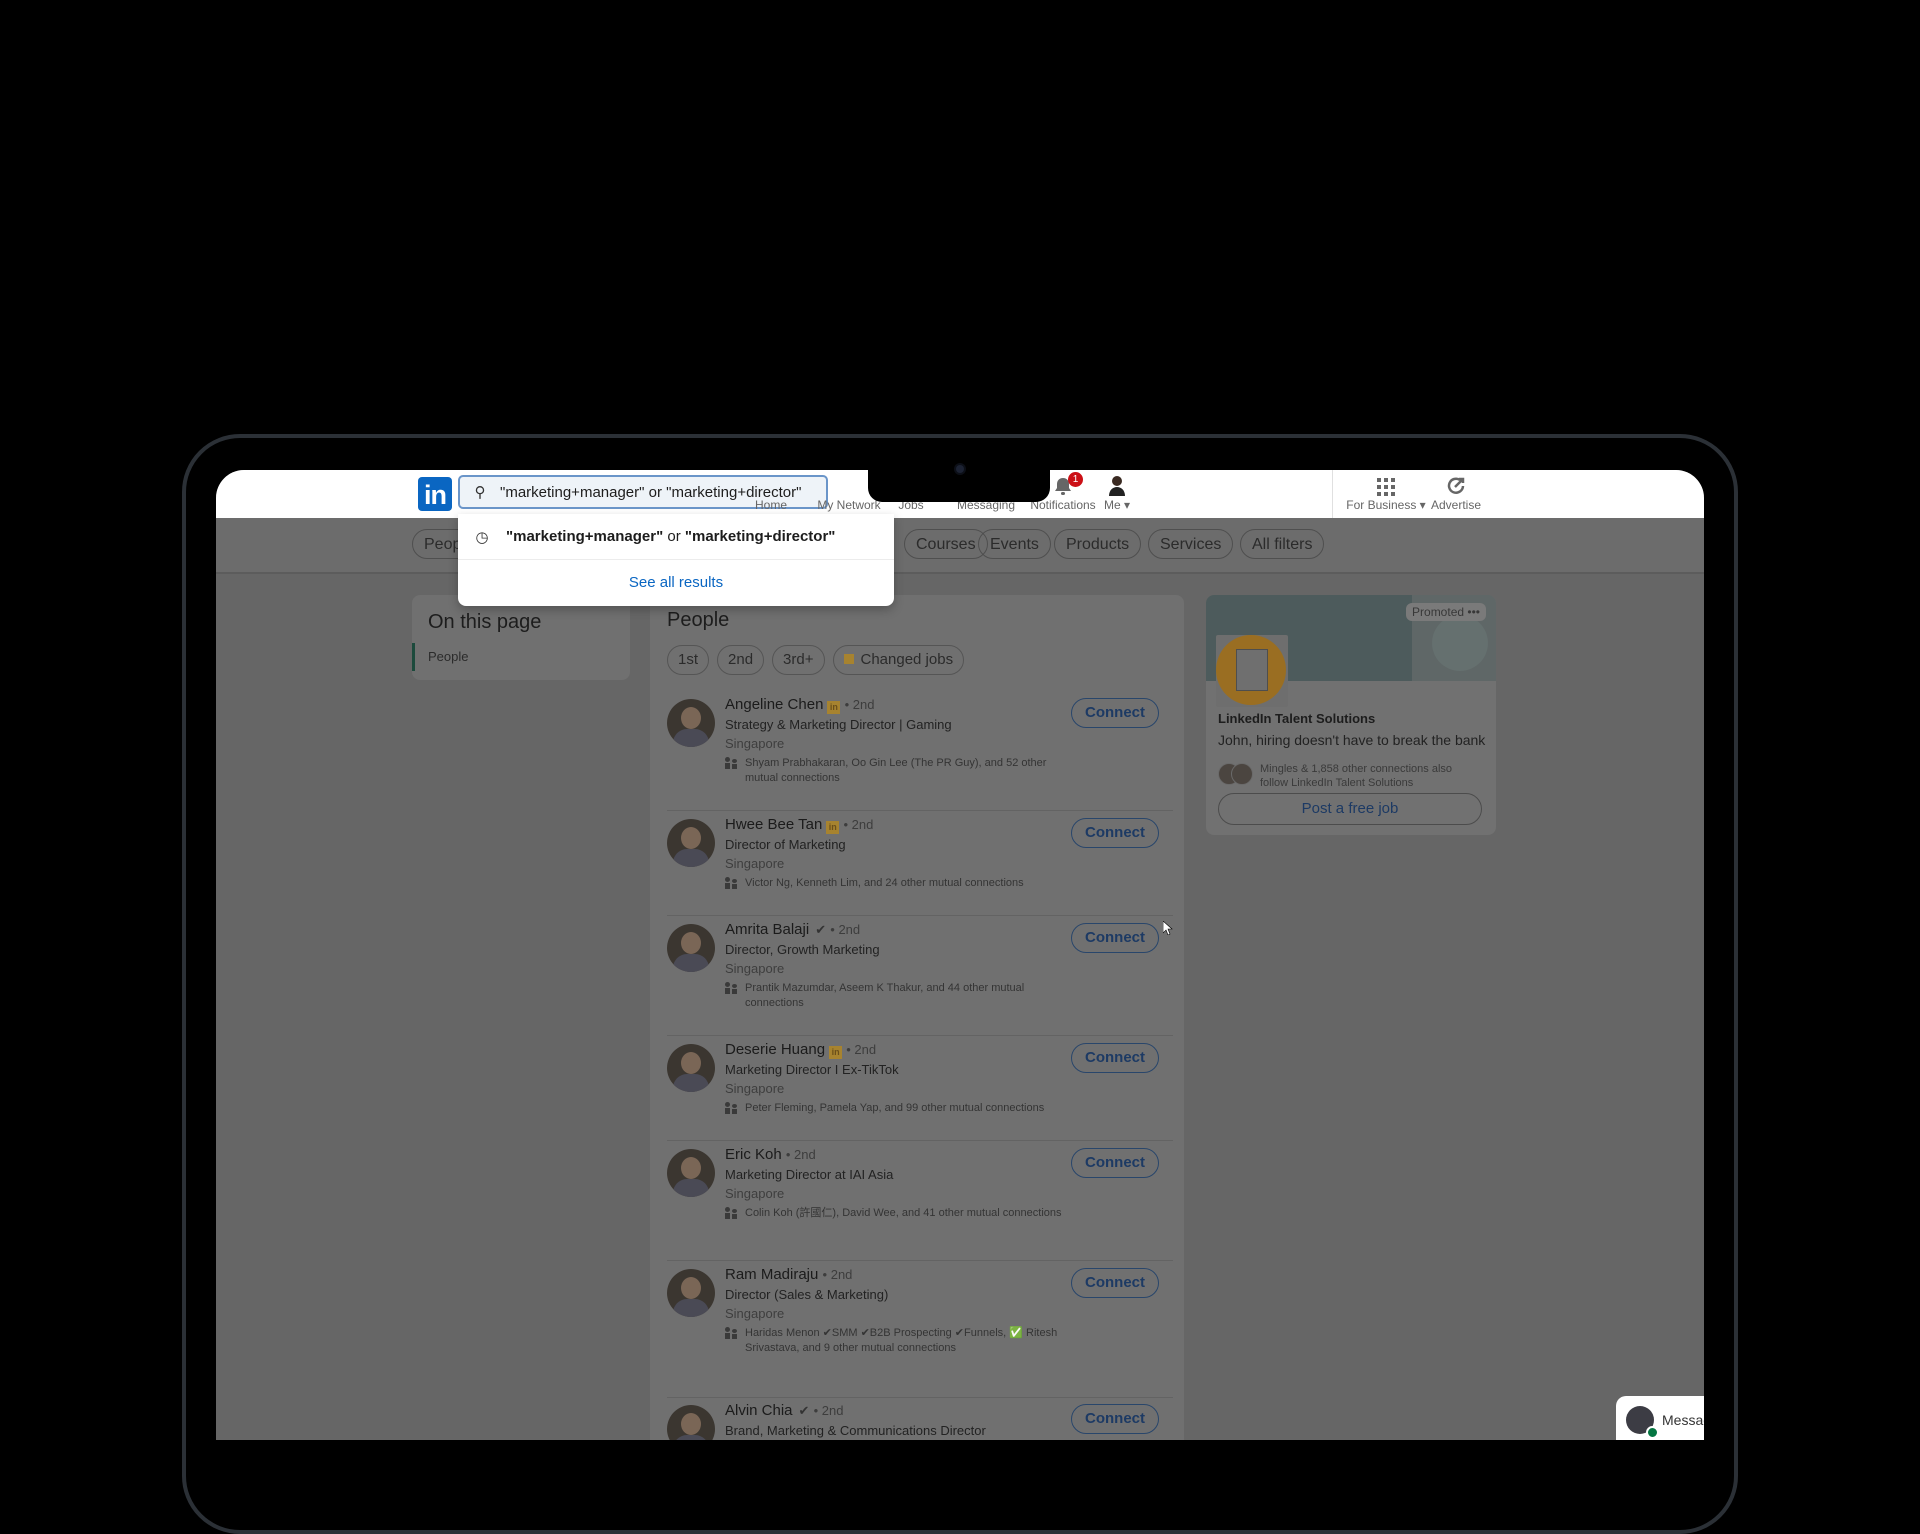 The image size is (1920, 1534). I want to click on chip-2nd: 2nd, so click(741, 660).